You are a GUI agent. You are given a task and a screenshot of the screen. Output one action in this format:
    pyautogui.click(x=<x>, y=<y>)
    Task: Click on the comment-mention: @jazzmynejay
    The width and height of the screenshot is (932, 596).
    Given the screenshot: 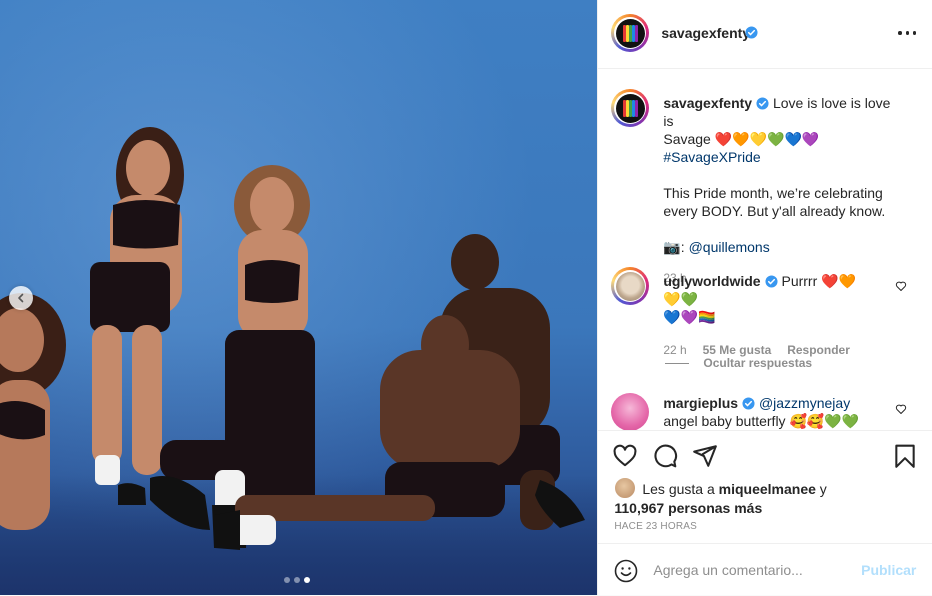 What is the action you would take?
    pyautogui.click(x=804, y=403)
    